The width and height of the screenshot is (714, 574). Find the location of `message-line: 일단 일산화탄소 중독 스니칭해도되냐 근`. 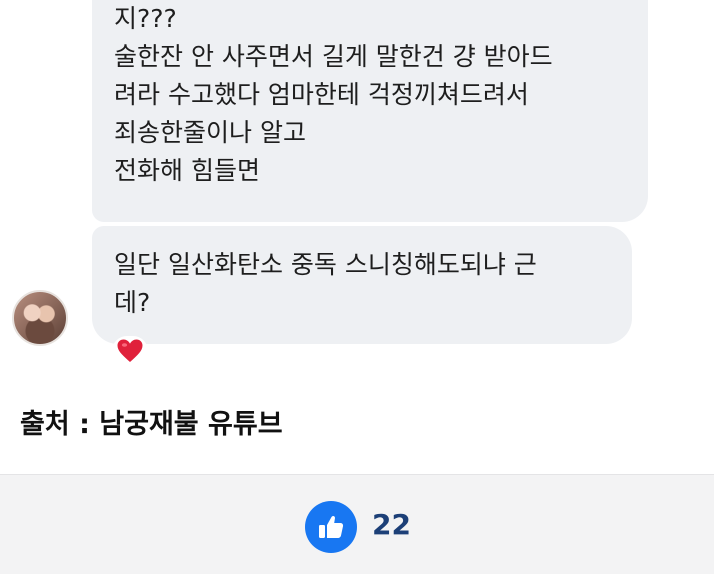

message-line: 일단 일산화탄소 중독 스니칭해도되냐 근 is located at coordinates (325, 264).